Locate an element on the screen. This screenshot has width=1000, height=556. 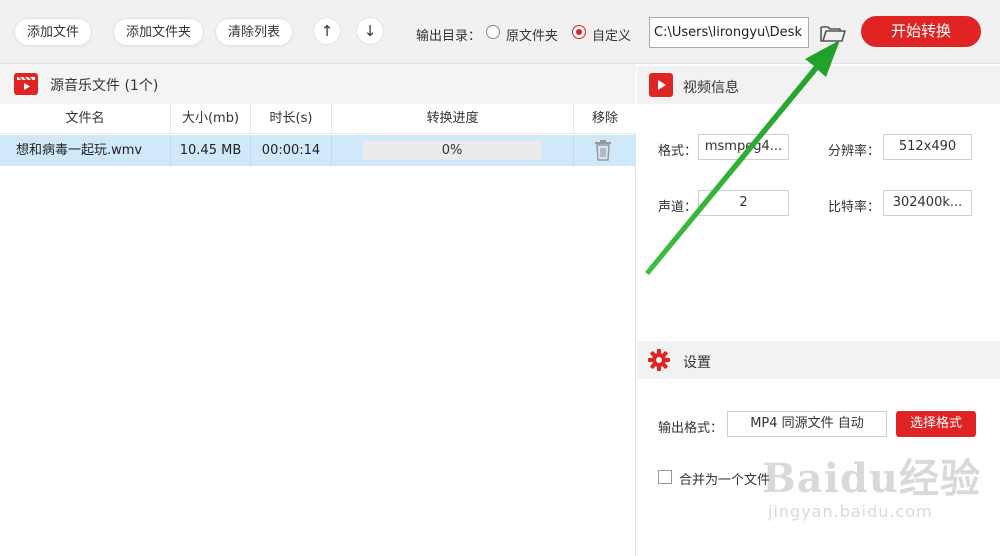
output-path-input: C:\Users\lirongyu\Desk is located at coordinates (729, 32).